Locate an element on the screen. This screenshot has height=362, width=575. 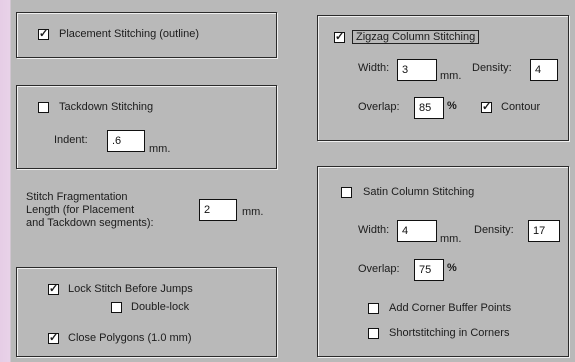
satin-overlap-label: Overlap: is located at coordinates (379, 269).